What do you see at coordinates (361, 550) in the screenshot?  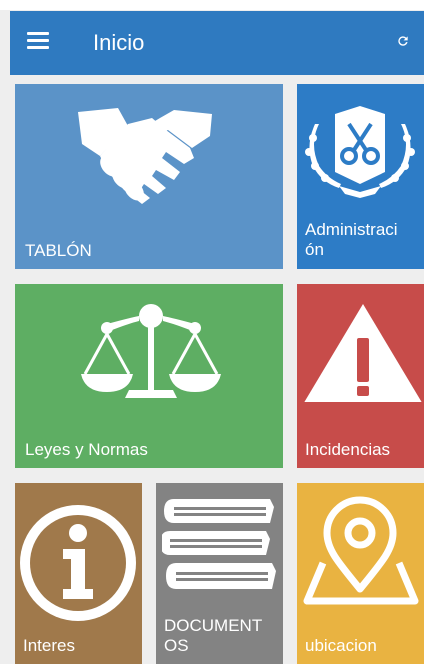 I see `map-pin-icon` at bounding box center [361, 550].